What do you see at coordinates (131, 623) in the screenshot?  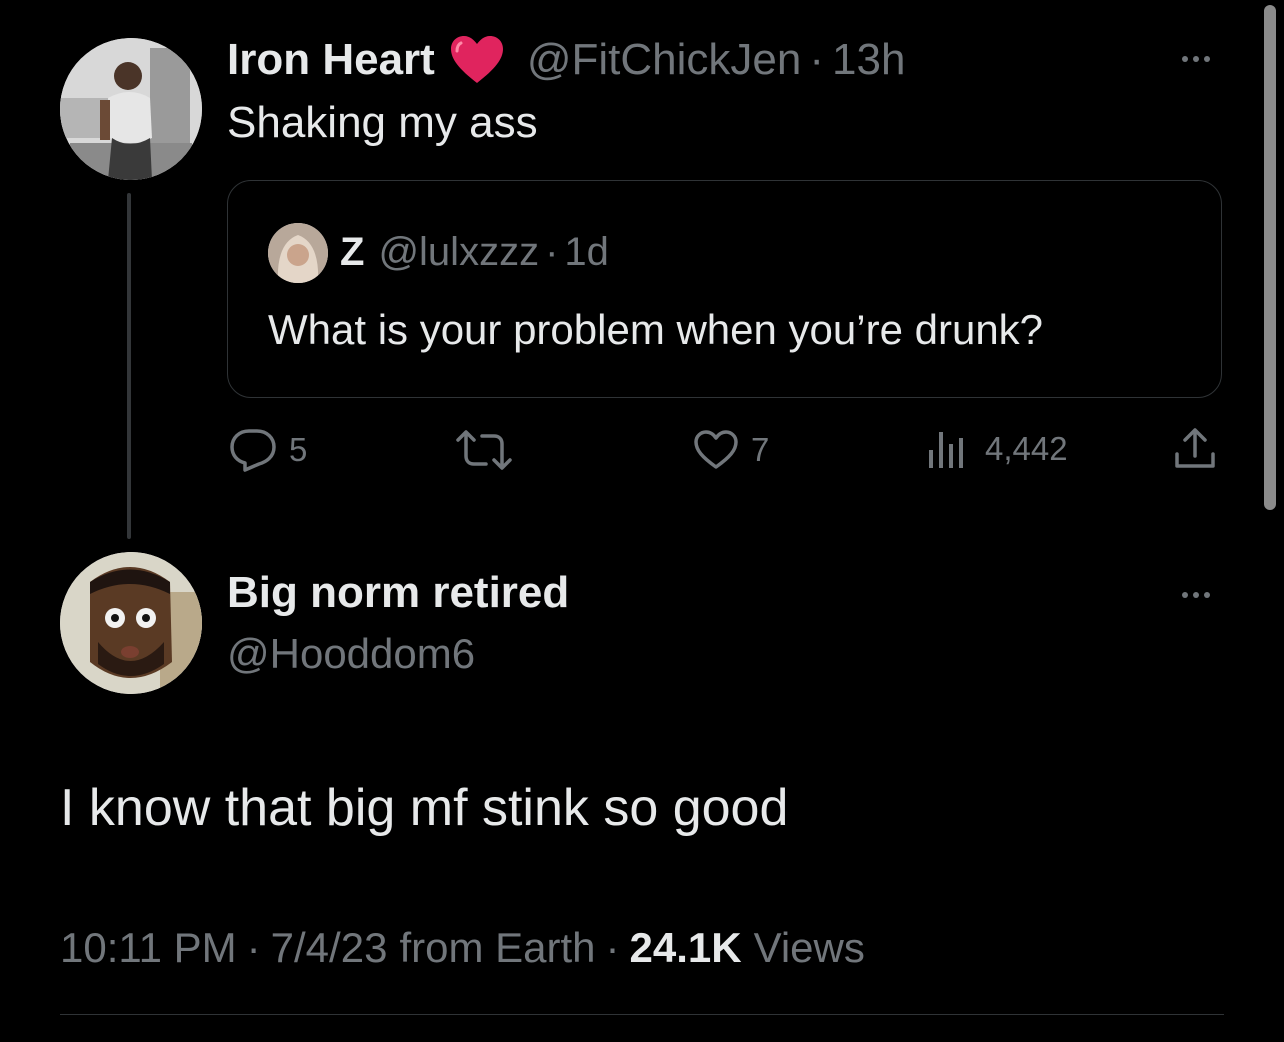 I see `avatar-big-norm` at bounding box center [131, 623].